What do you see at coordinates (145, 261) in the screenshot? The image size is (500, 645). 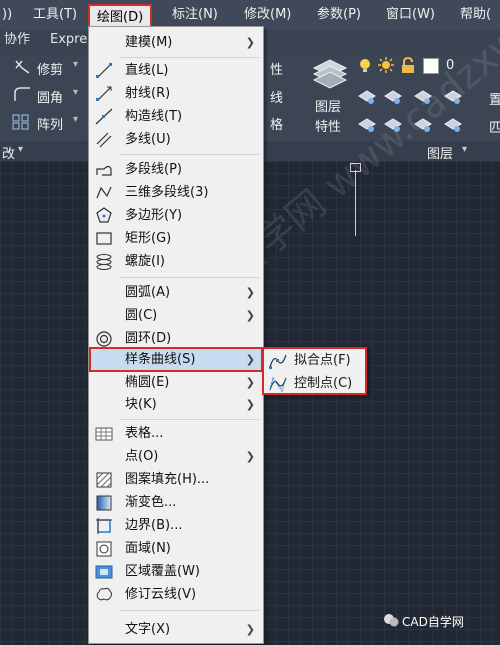 I see `menu-item-label: 螺旋(I)` at bounding box center [145, 261].